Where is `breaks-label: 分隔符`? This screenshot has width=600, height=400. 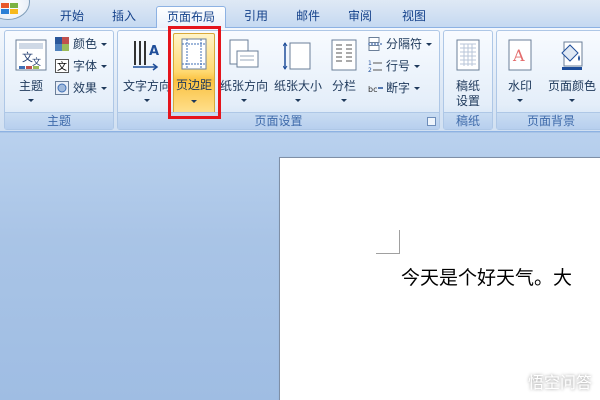
breaks-label: 分隔符 is located at coordinates (404, 44).